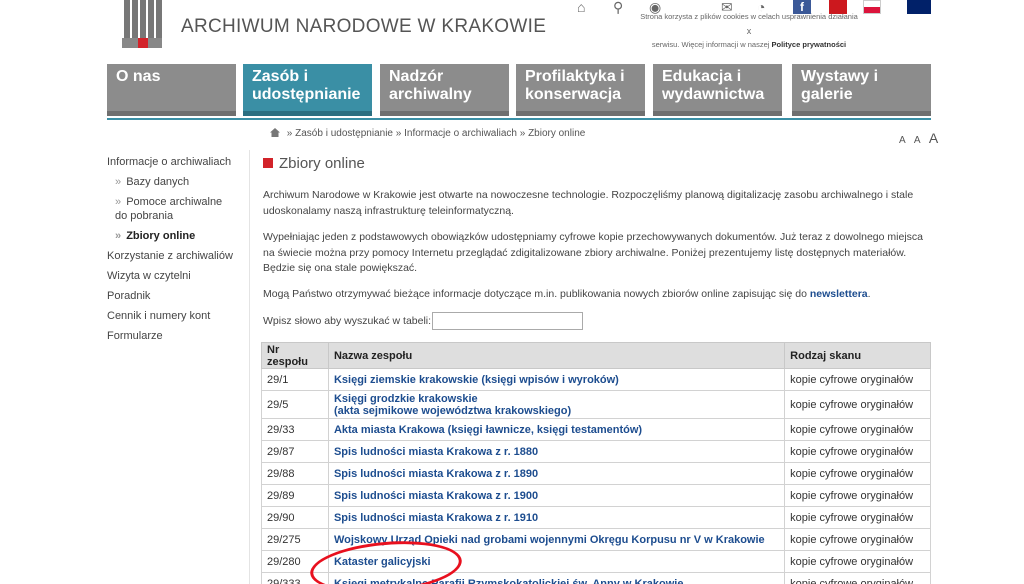 This screenshot has height=584, width=1024. Describe the element at coordinates (171, 90) in the screenshot. I see `nav-item-o-nas: O nas` at that location.